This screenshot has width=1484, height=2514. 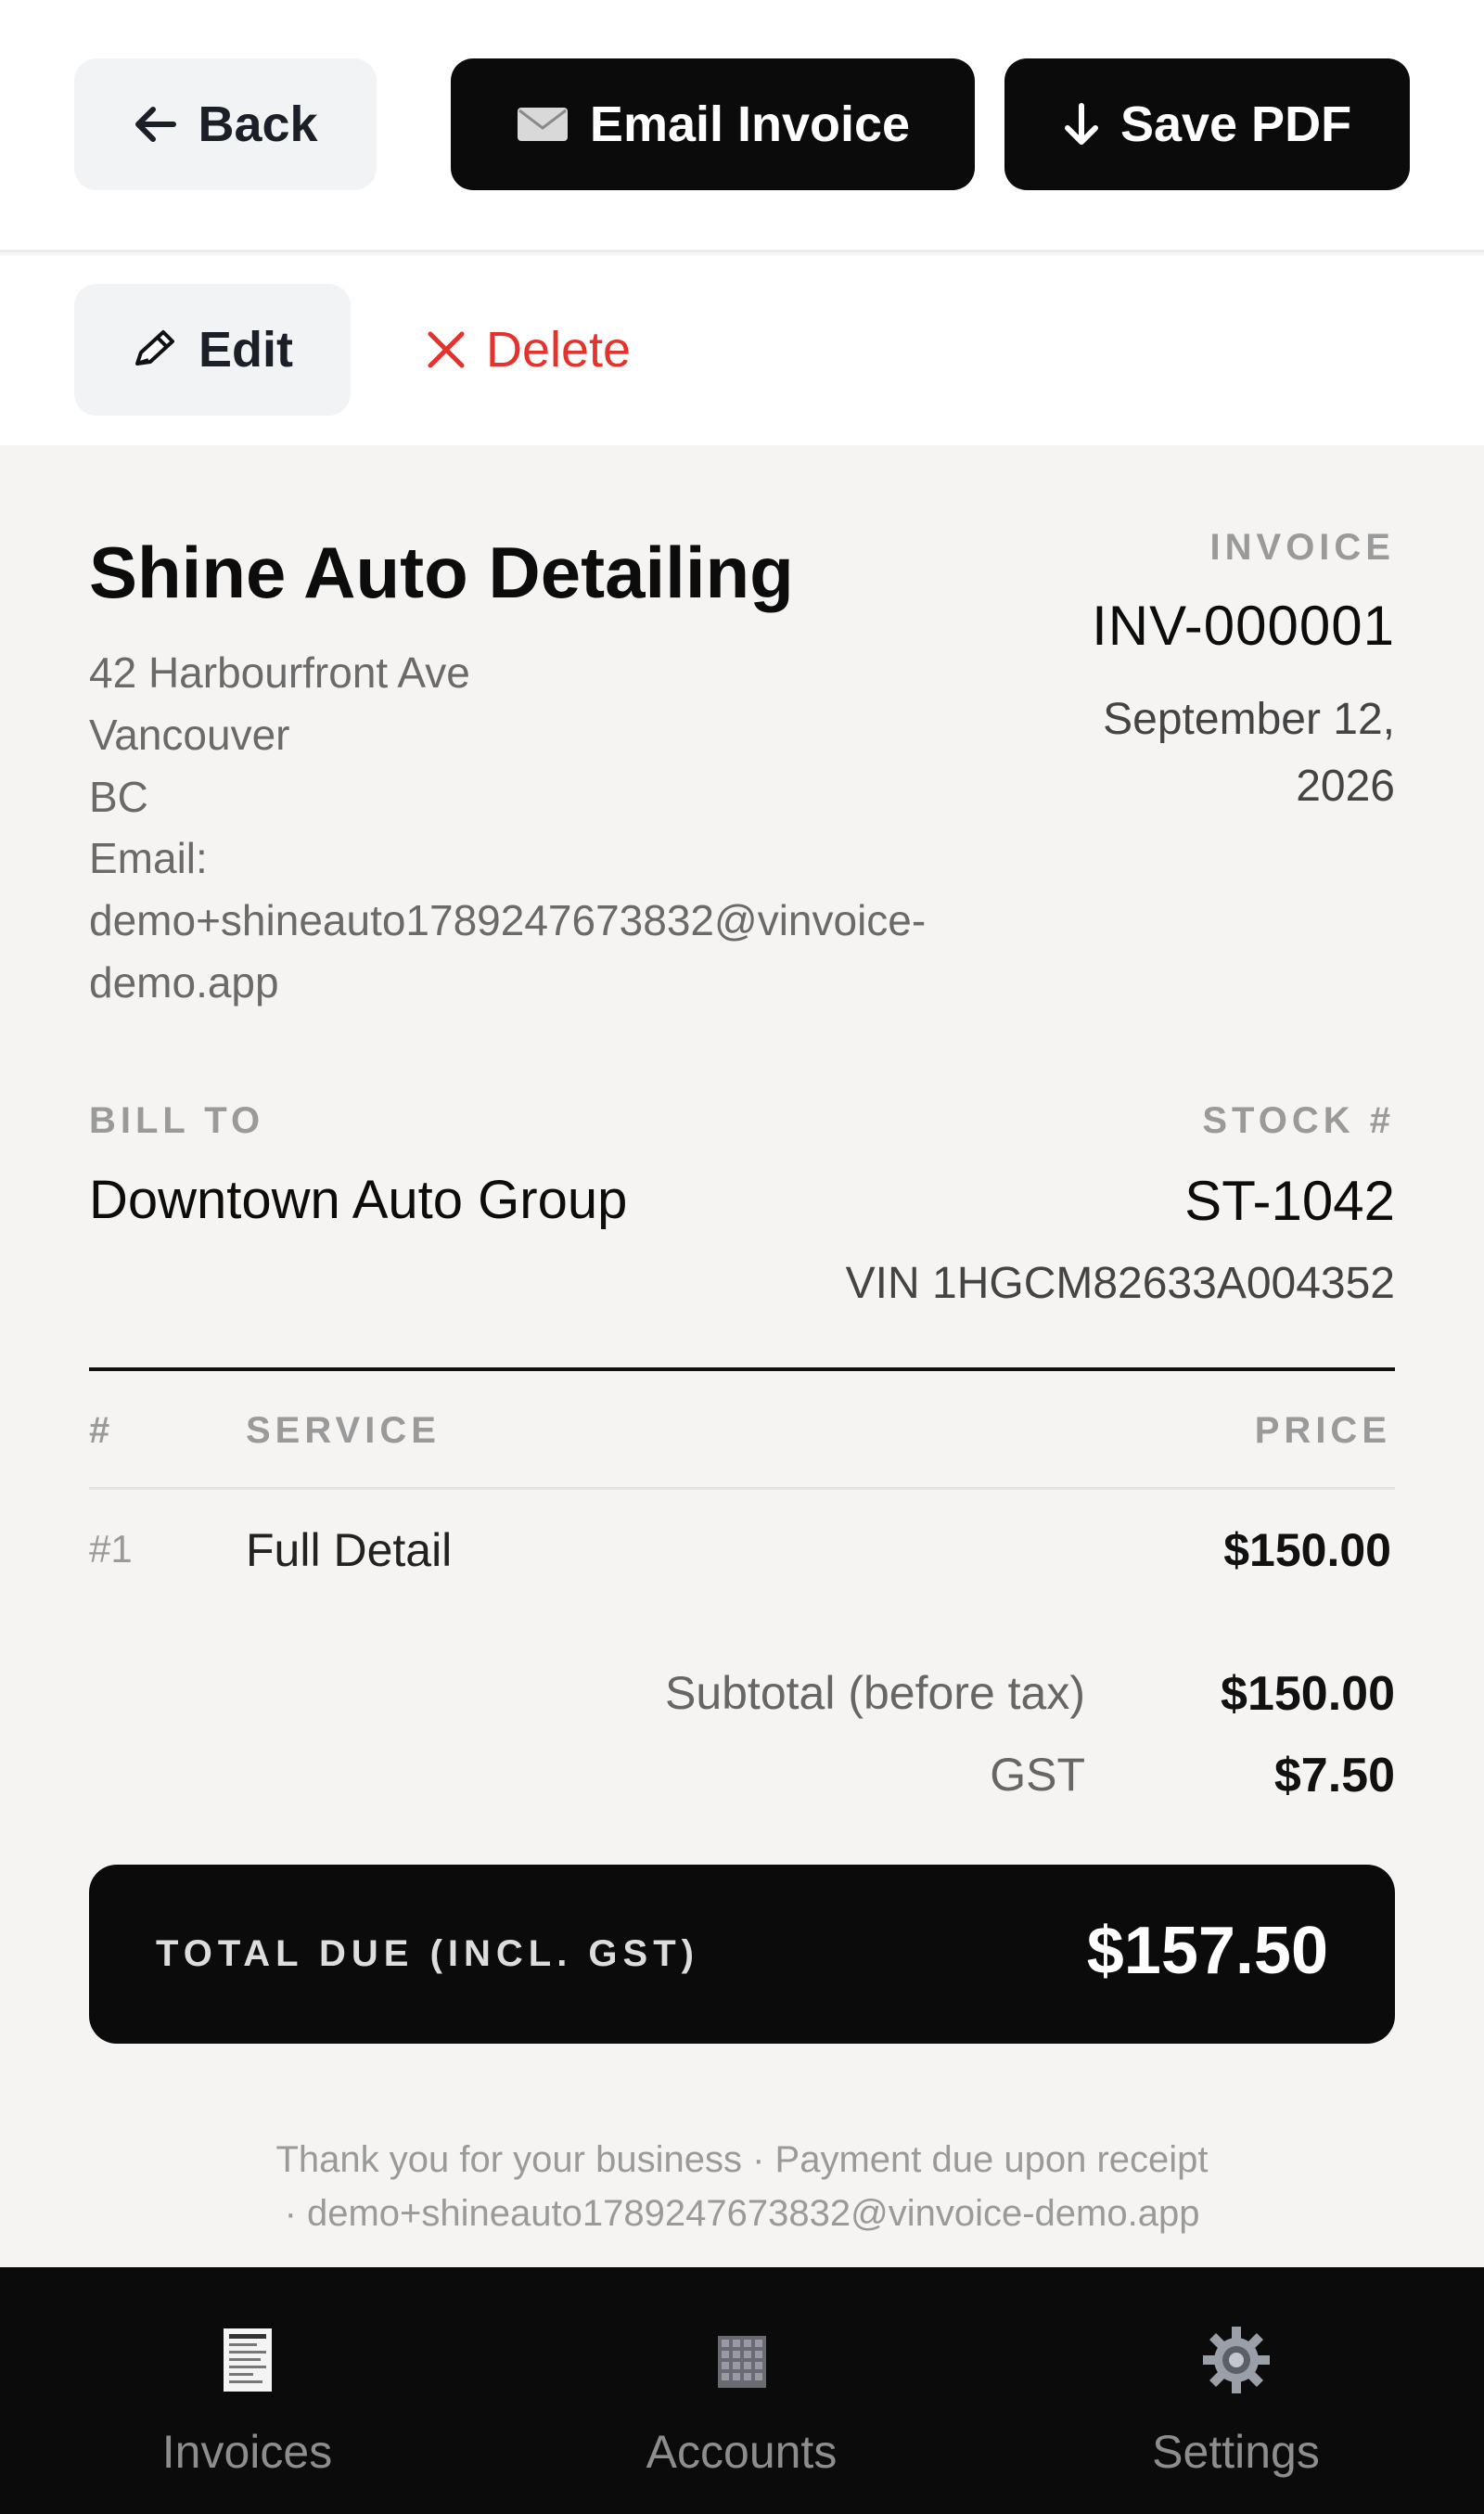 What do you see at coordinates (189, 735) in the screenshot?
I see `business-city: Vancouver` at bounding box center [189, 735].